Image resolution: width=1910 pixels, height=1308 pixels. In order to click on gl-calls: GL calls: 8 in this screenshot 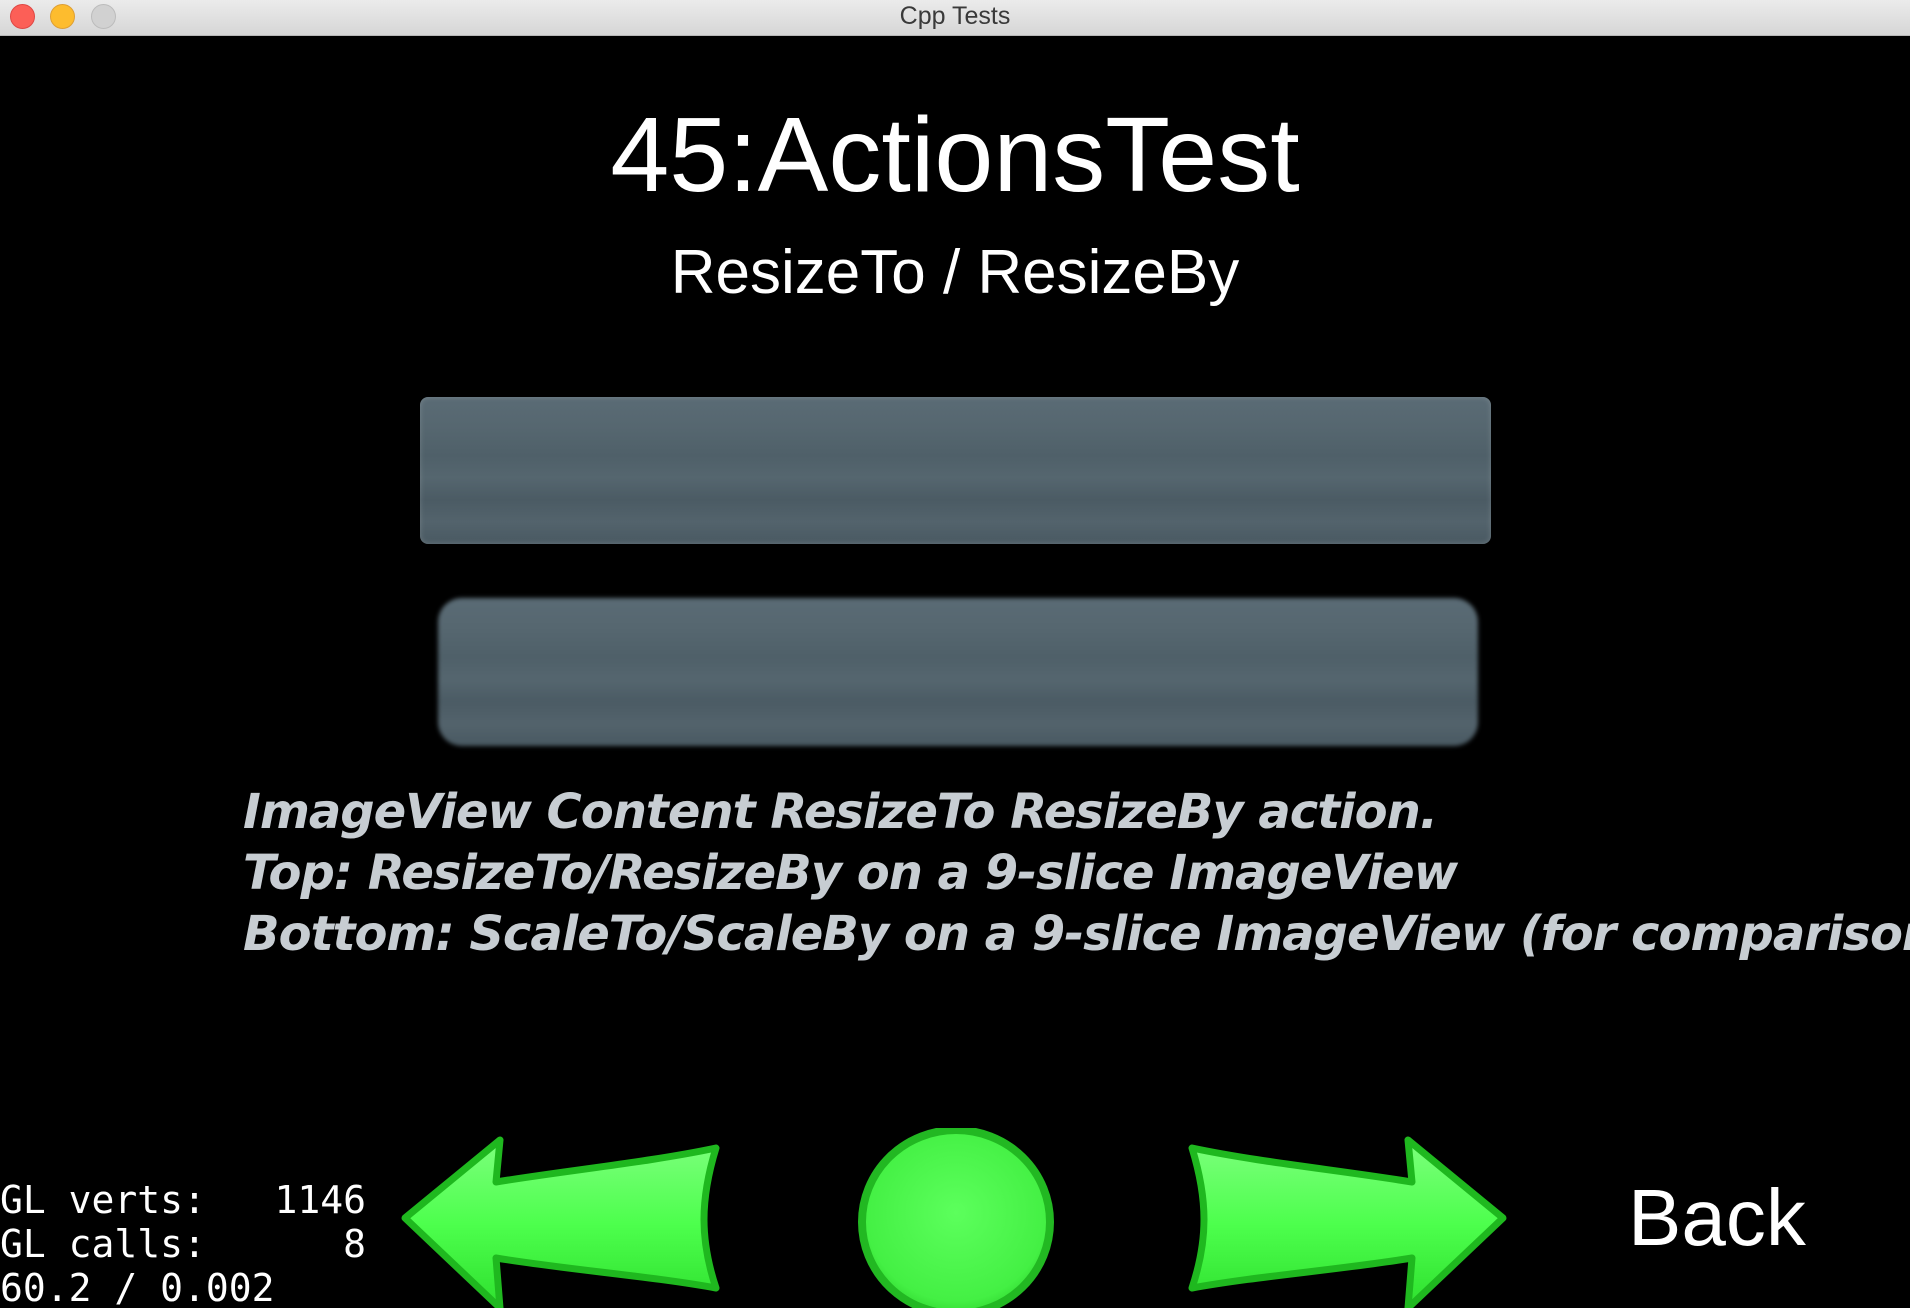, I will do `click(183, 1244)`.